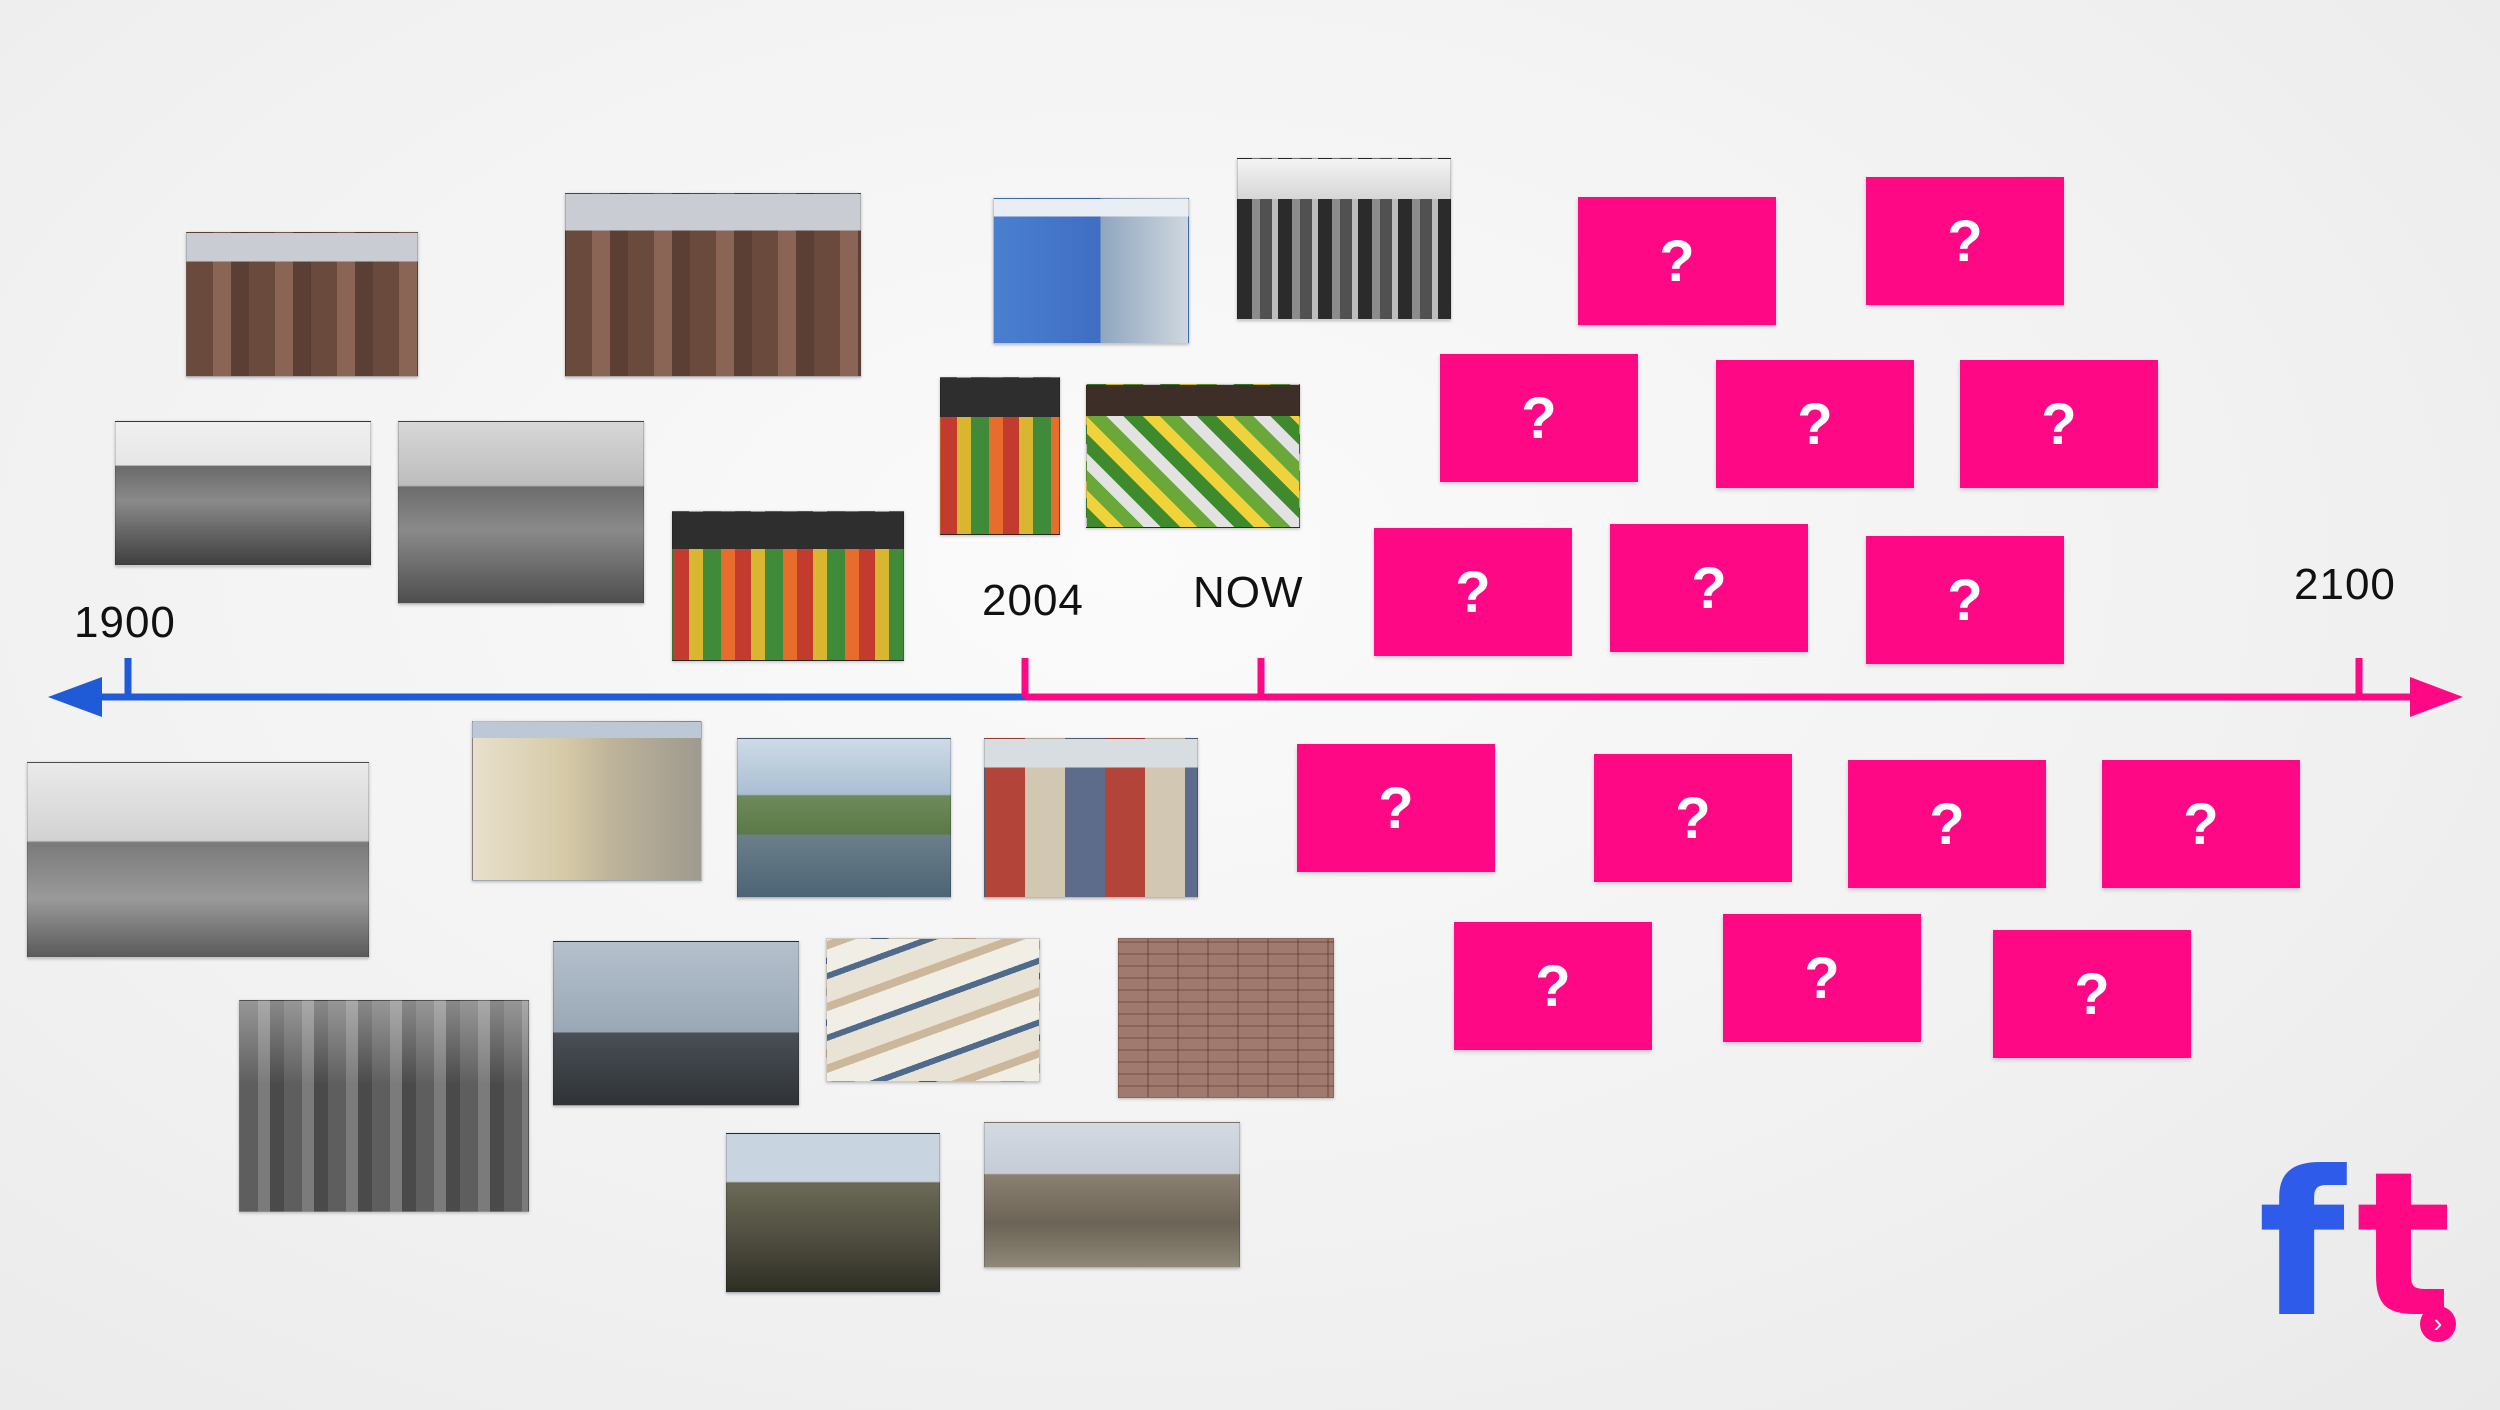 Image resolution: width=2500 pixels, height=1410 pixels. What do you see at coordinates (2345, 584) in the screenshot?
I see `label-2100: 2100` at bounding box center [2345, 584].